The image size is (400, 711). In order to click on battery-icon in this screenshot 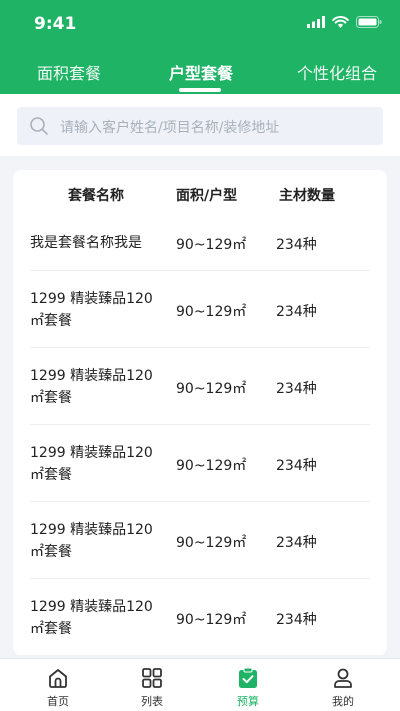, I will do `click(369, 22)`.